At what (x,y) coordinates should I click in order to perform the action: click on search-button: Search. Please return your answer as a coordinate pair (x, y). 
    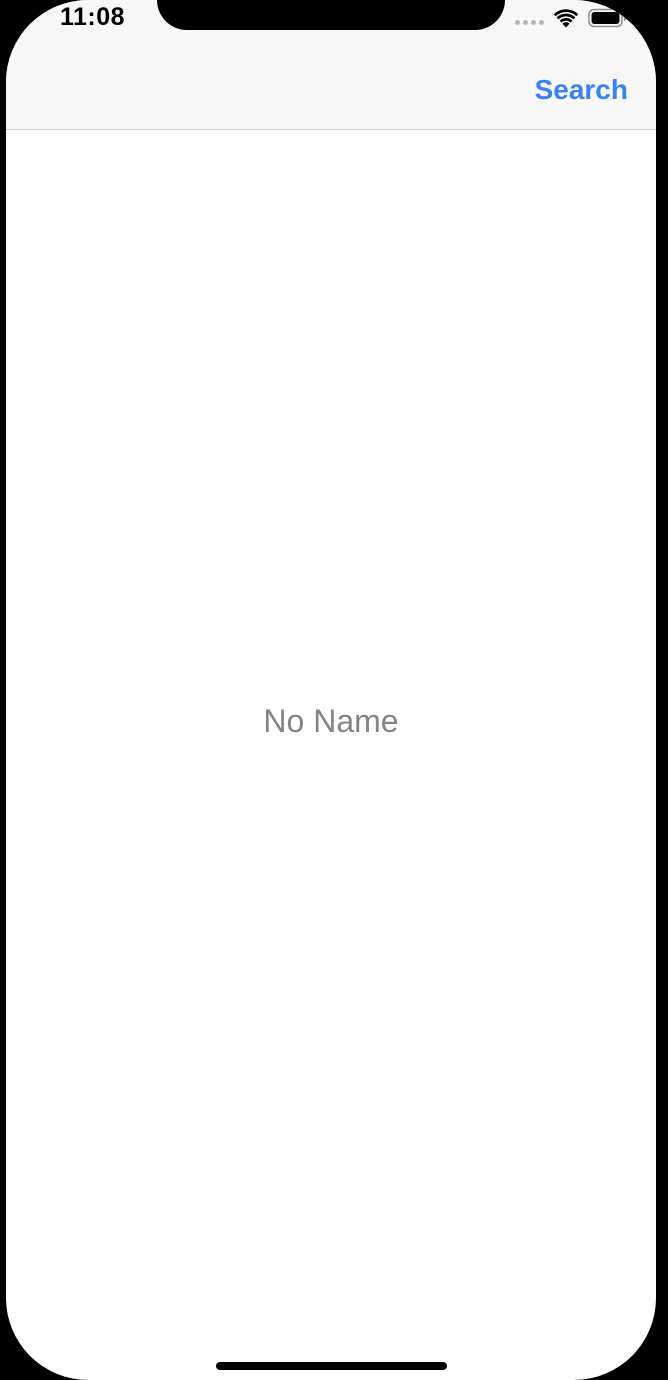
    Looking at the image, I should click on (581, 90).